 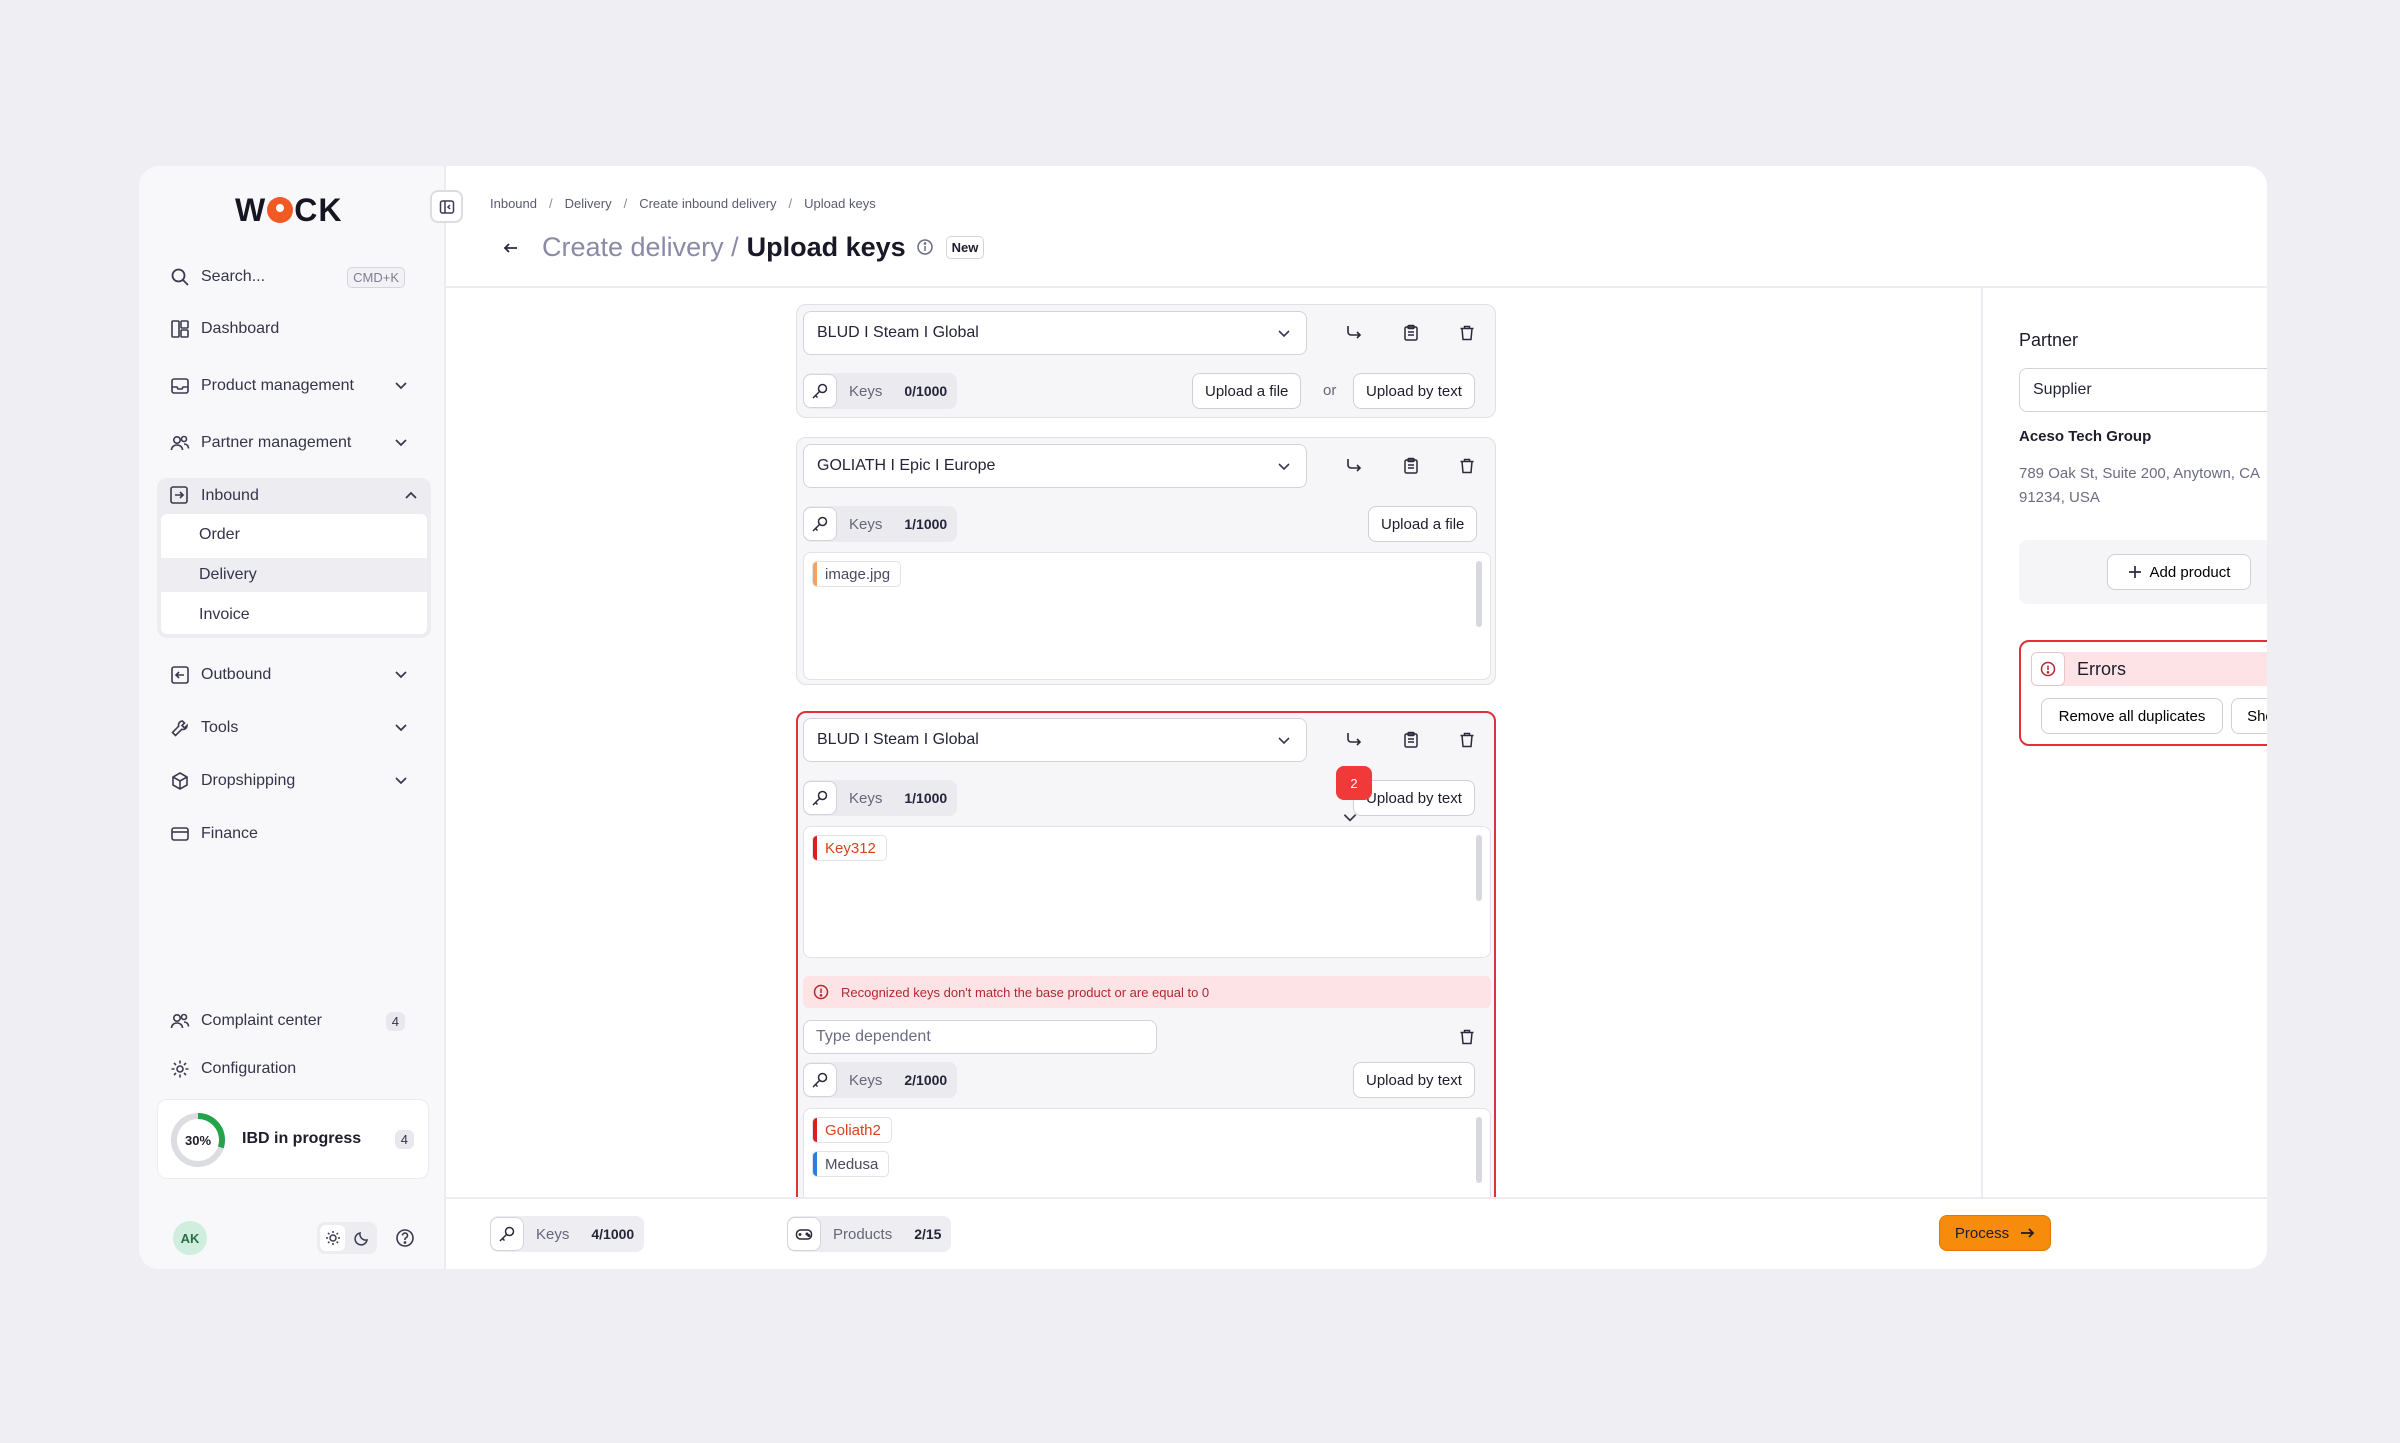 What do you see at coordinates (640, 247) in the screenshot?
I see `page-title-muted: Create delivery /` at bounding box center [640, 247].